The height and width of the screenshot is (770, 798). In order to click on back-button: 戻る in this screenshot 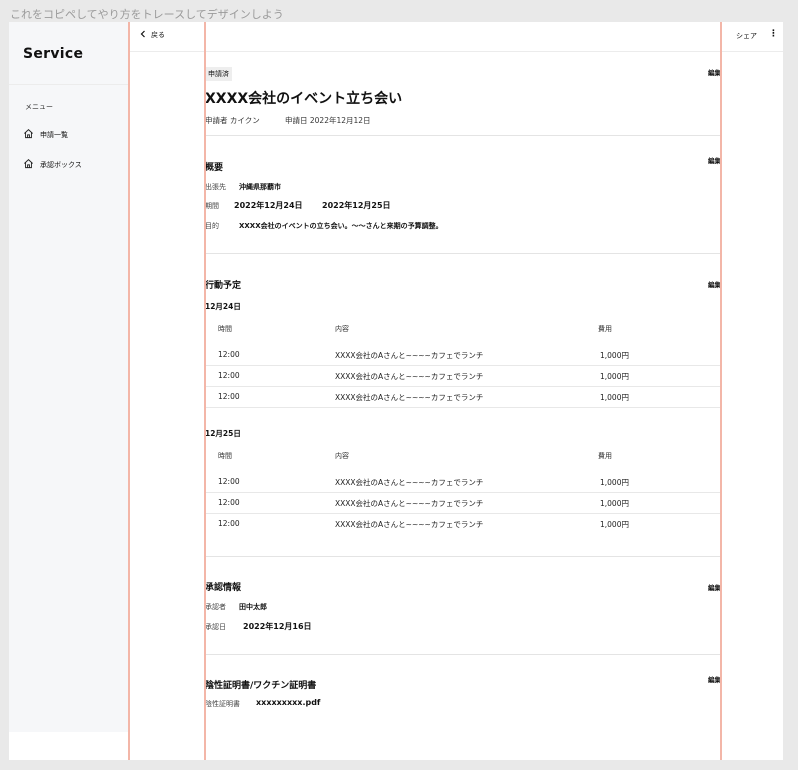, I will do `click(152, 35)`.